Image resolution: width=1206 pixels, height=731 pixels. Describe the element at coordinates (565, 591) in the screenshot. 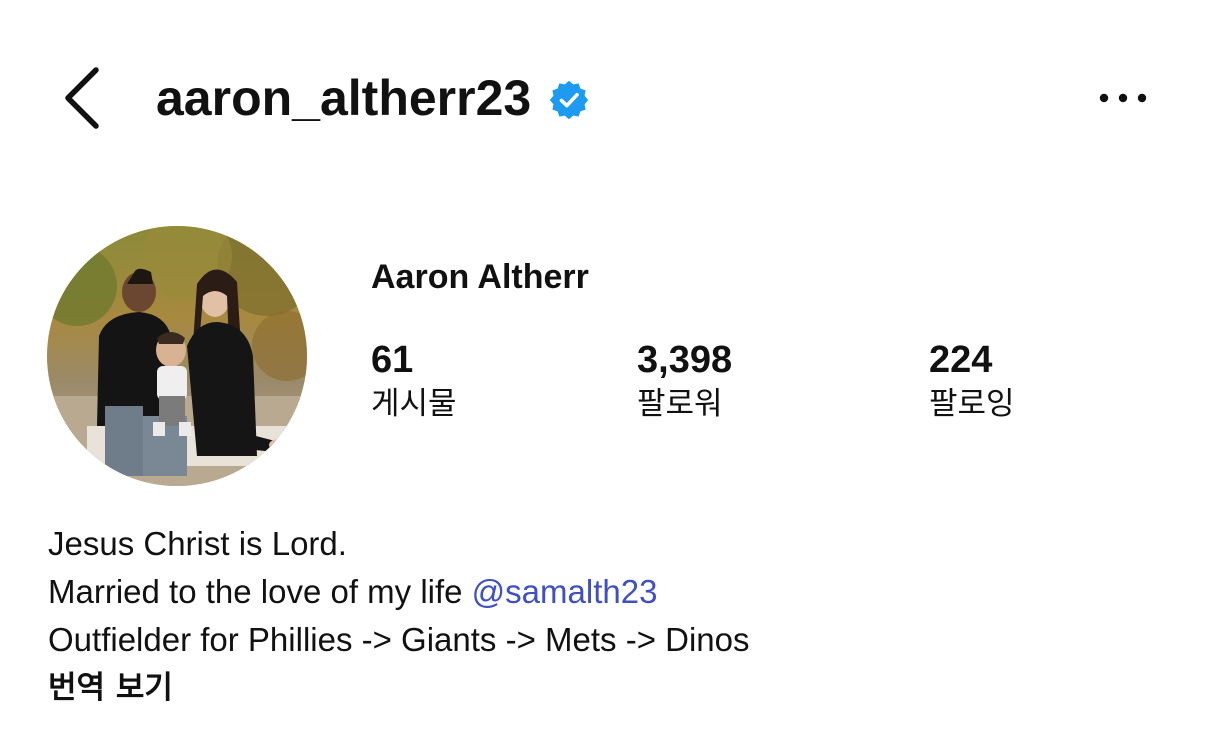

I see `mention-link: @samalth23` at that location.